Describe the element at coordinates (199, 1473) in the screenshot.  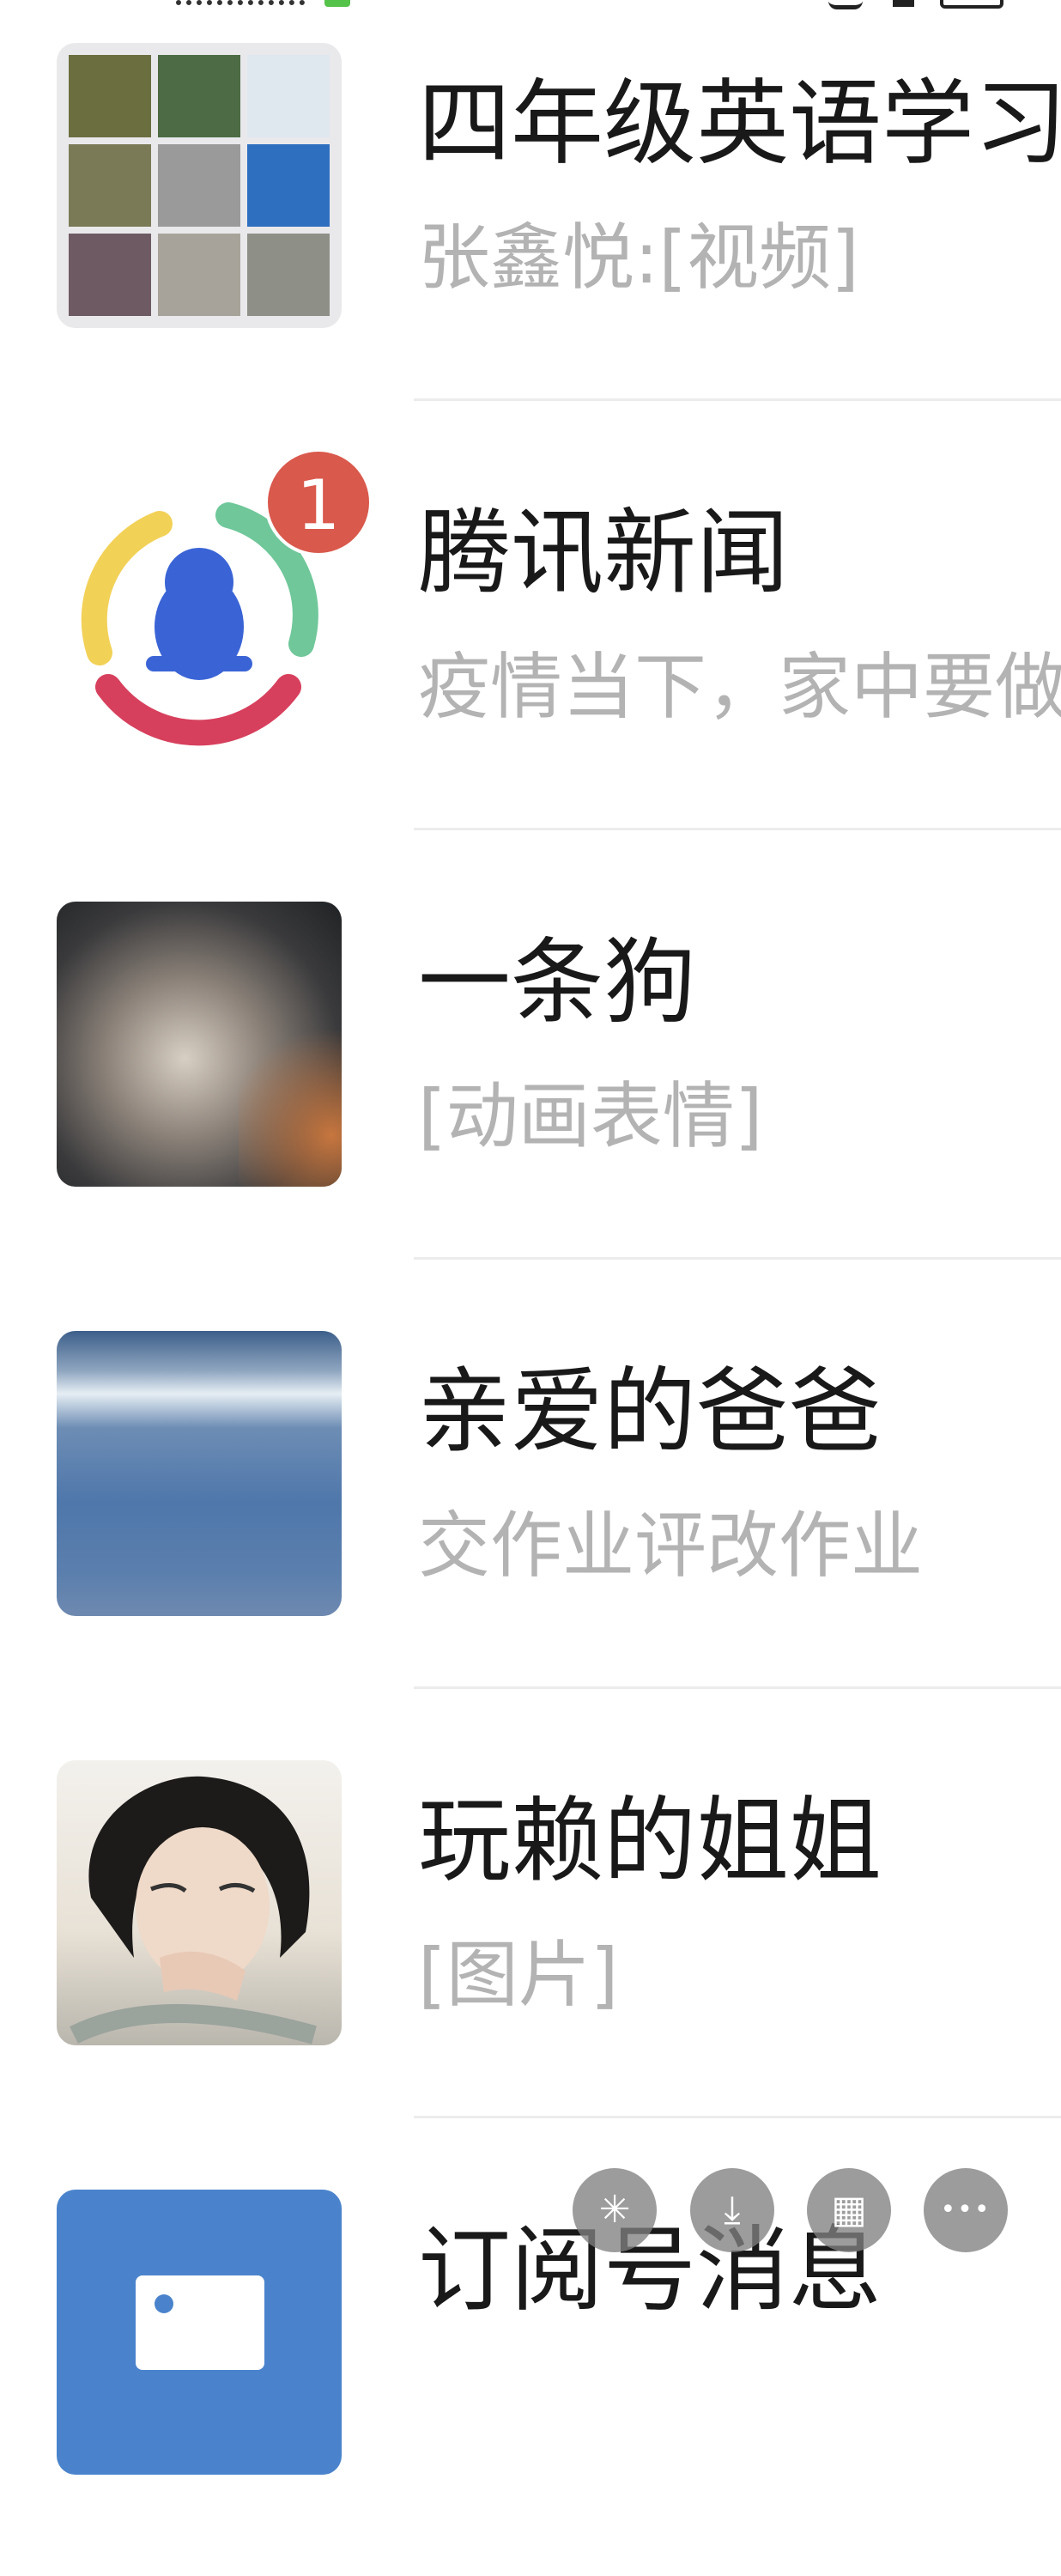
I see `sky-sea-photo-avatar` at that location.